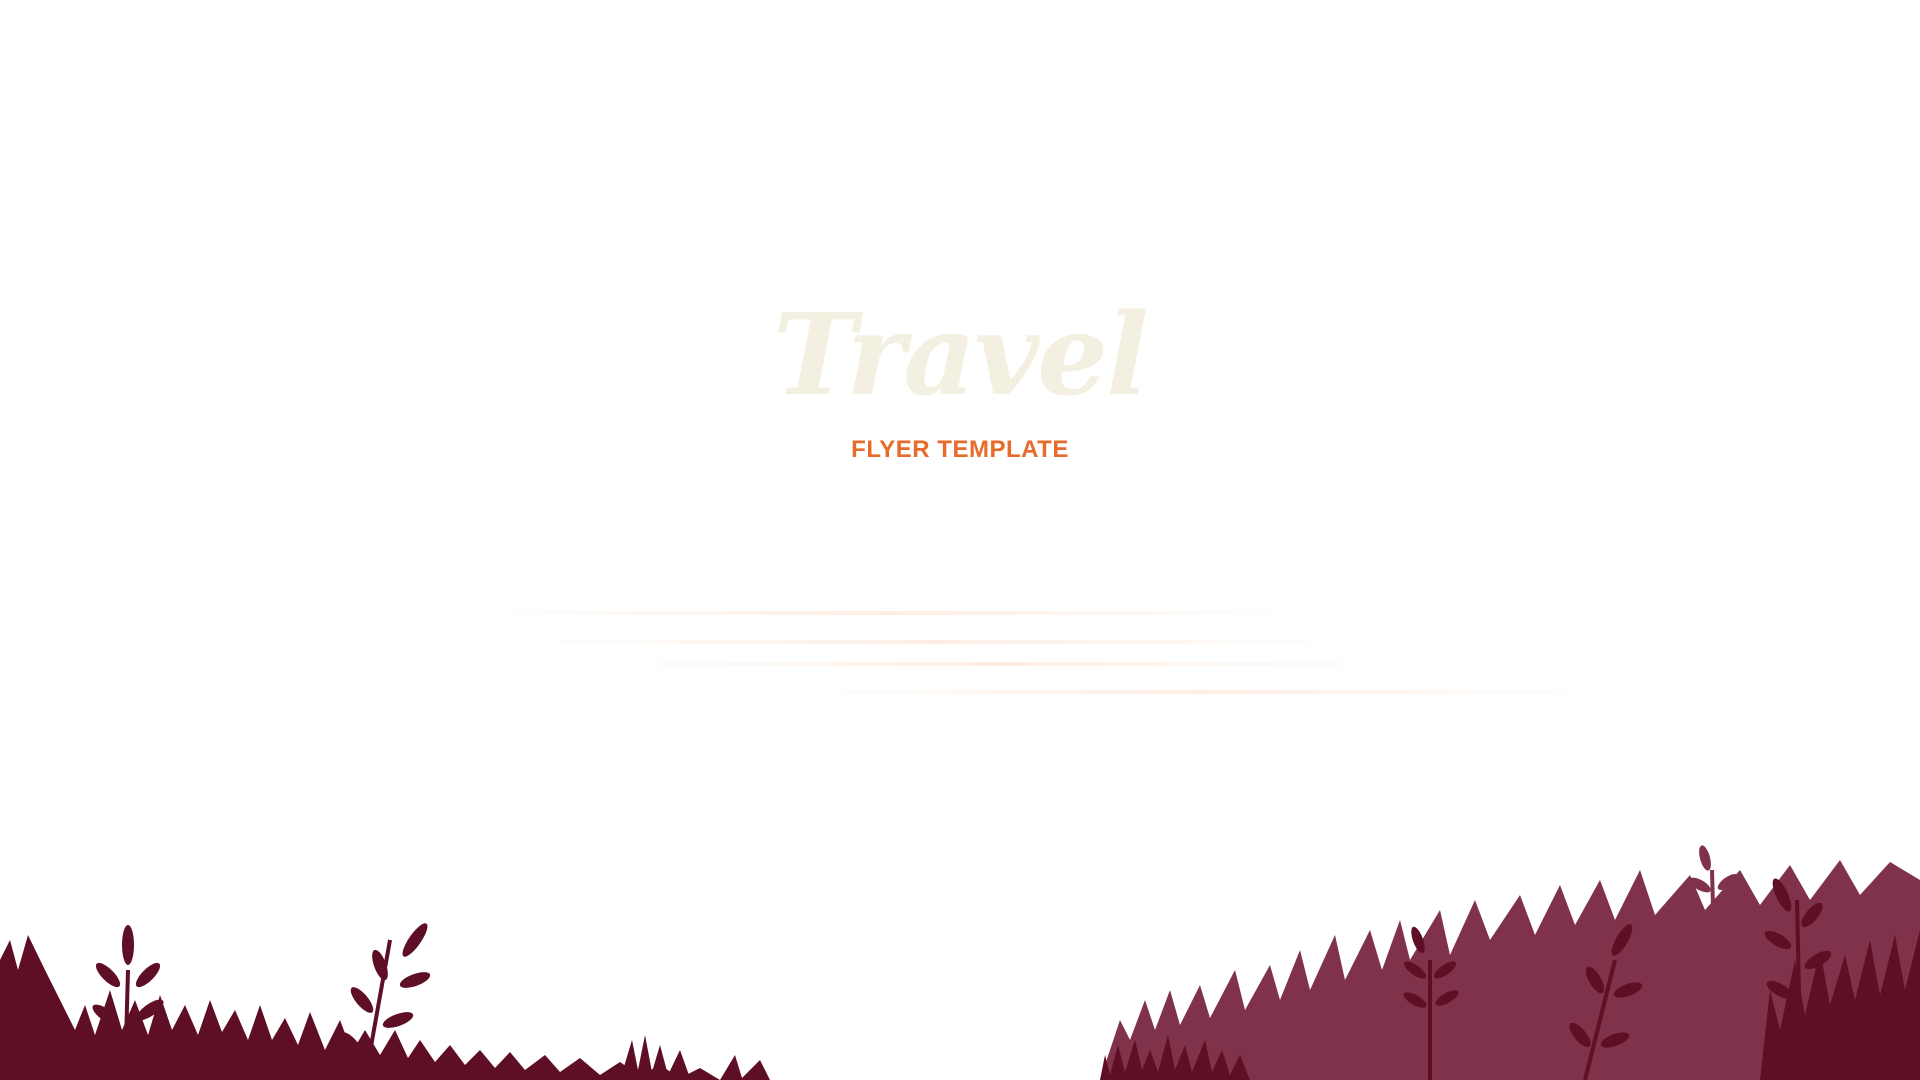 The image size is (1920, 1080). Describe the element at coordinates (960, 449) in the screenshot. I see `flyer-subtitle: FLYER TEMPLATE` at that location.